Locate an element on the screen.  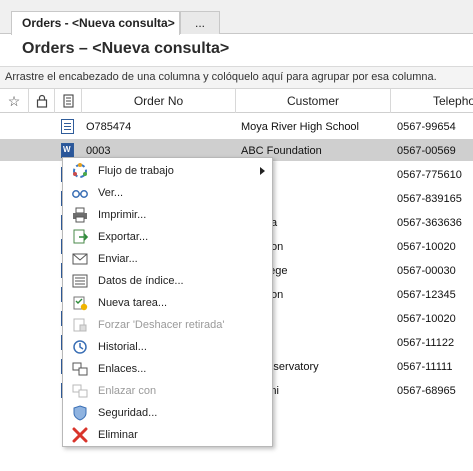
menu-item-force-undo-checkout: Forzar 'Deshacer retirada' is located at coordinates (168, 325).